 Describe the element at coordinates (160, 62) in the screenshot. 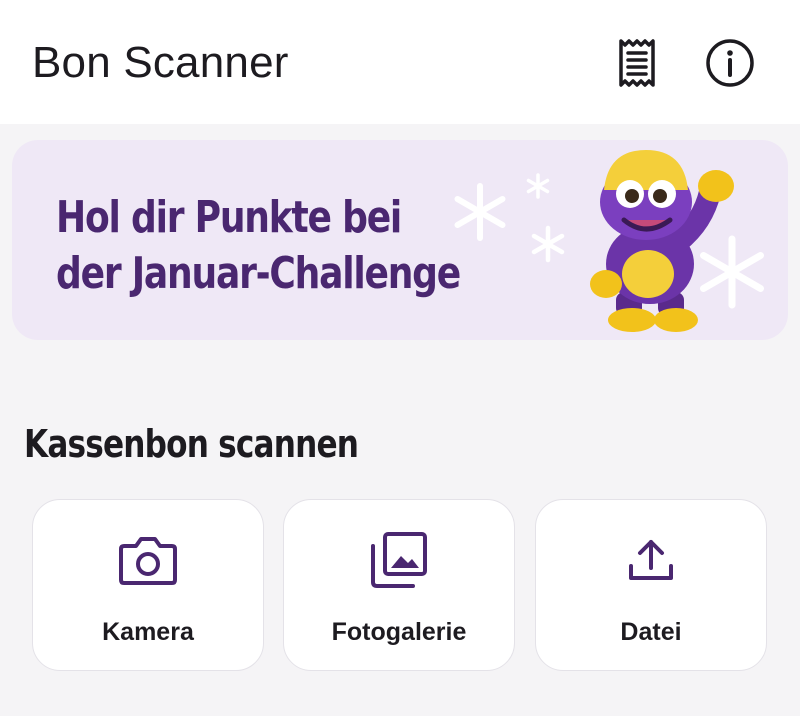

I see `app-title: Bon Scanner` at that location.